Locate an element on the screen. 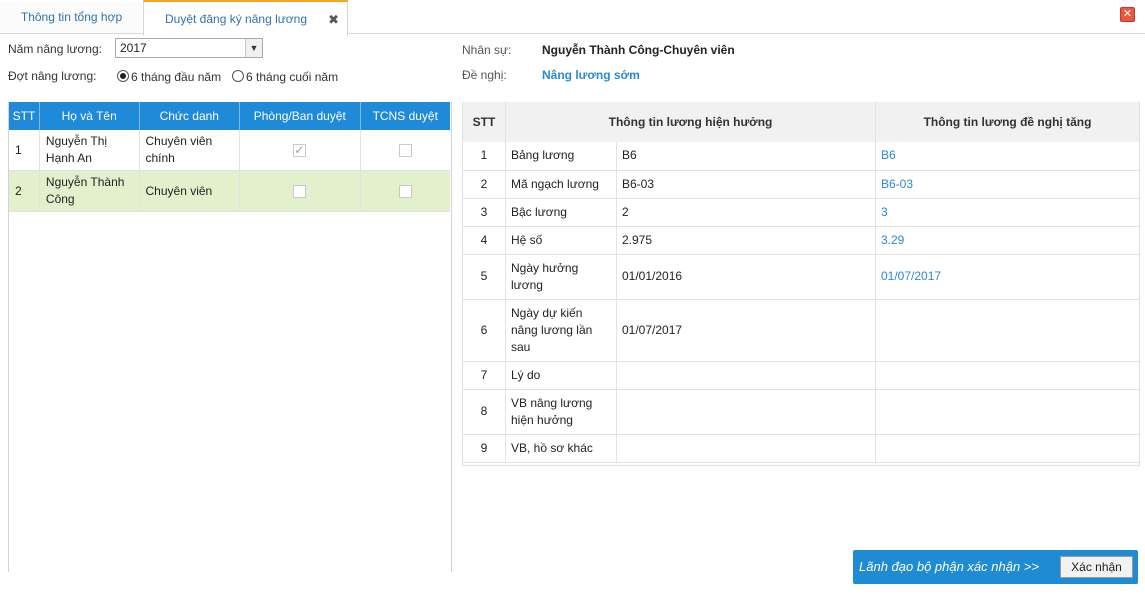 Image resolution: width=1145 pixels, height=596 pixels. proposal-value: Nâng lương sớm is located at coordinates (591, 75).